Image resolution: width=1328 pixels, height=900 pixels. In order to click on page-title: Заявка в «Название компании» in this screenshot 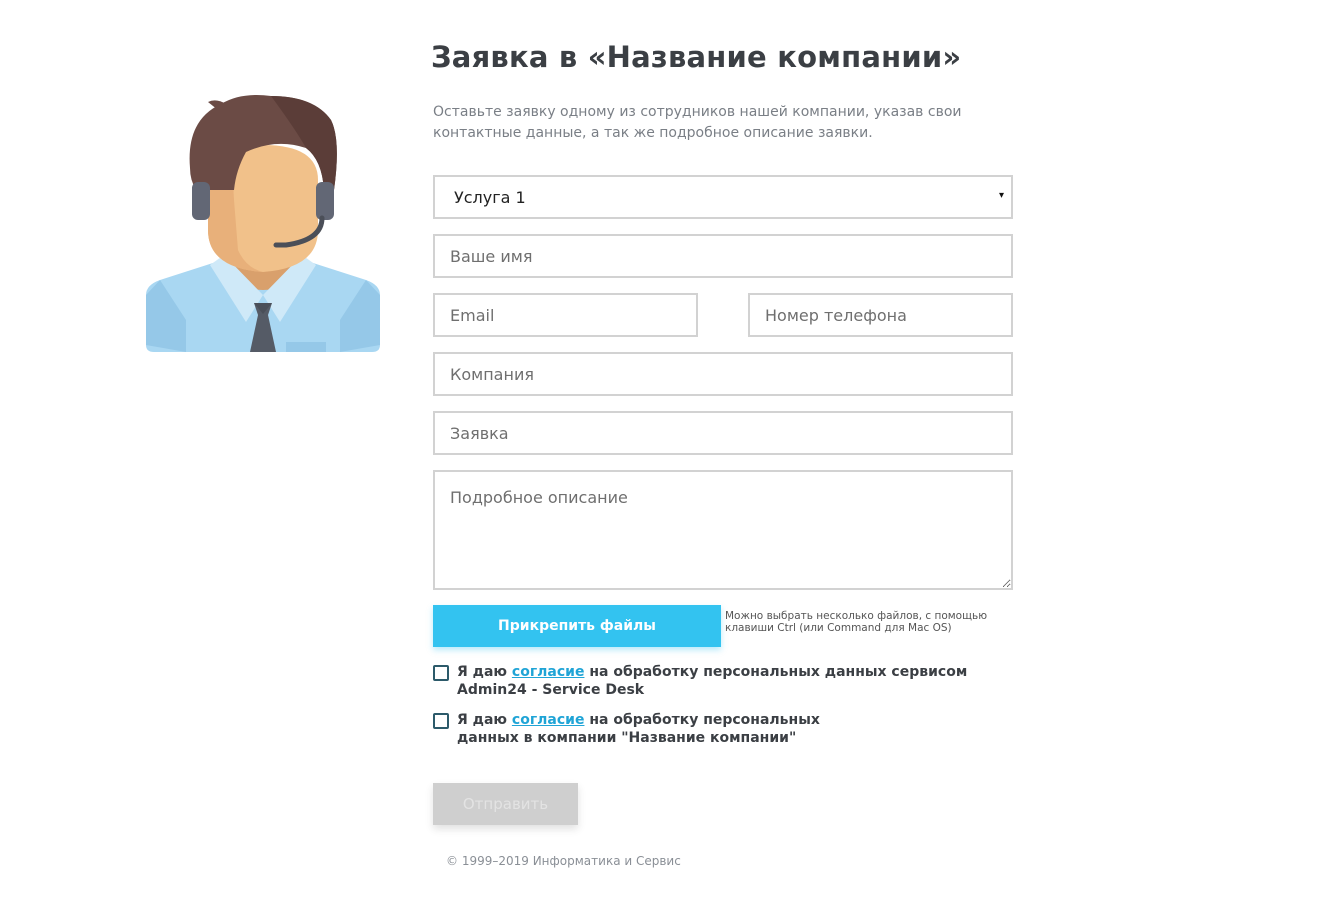, I will do `click(696, 57)`.